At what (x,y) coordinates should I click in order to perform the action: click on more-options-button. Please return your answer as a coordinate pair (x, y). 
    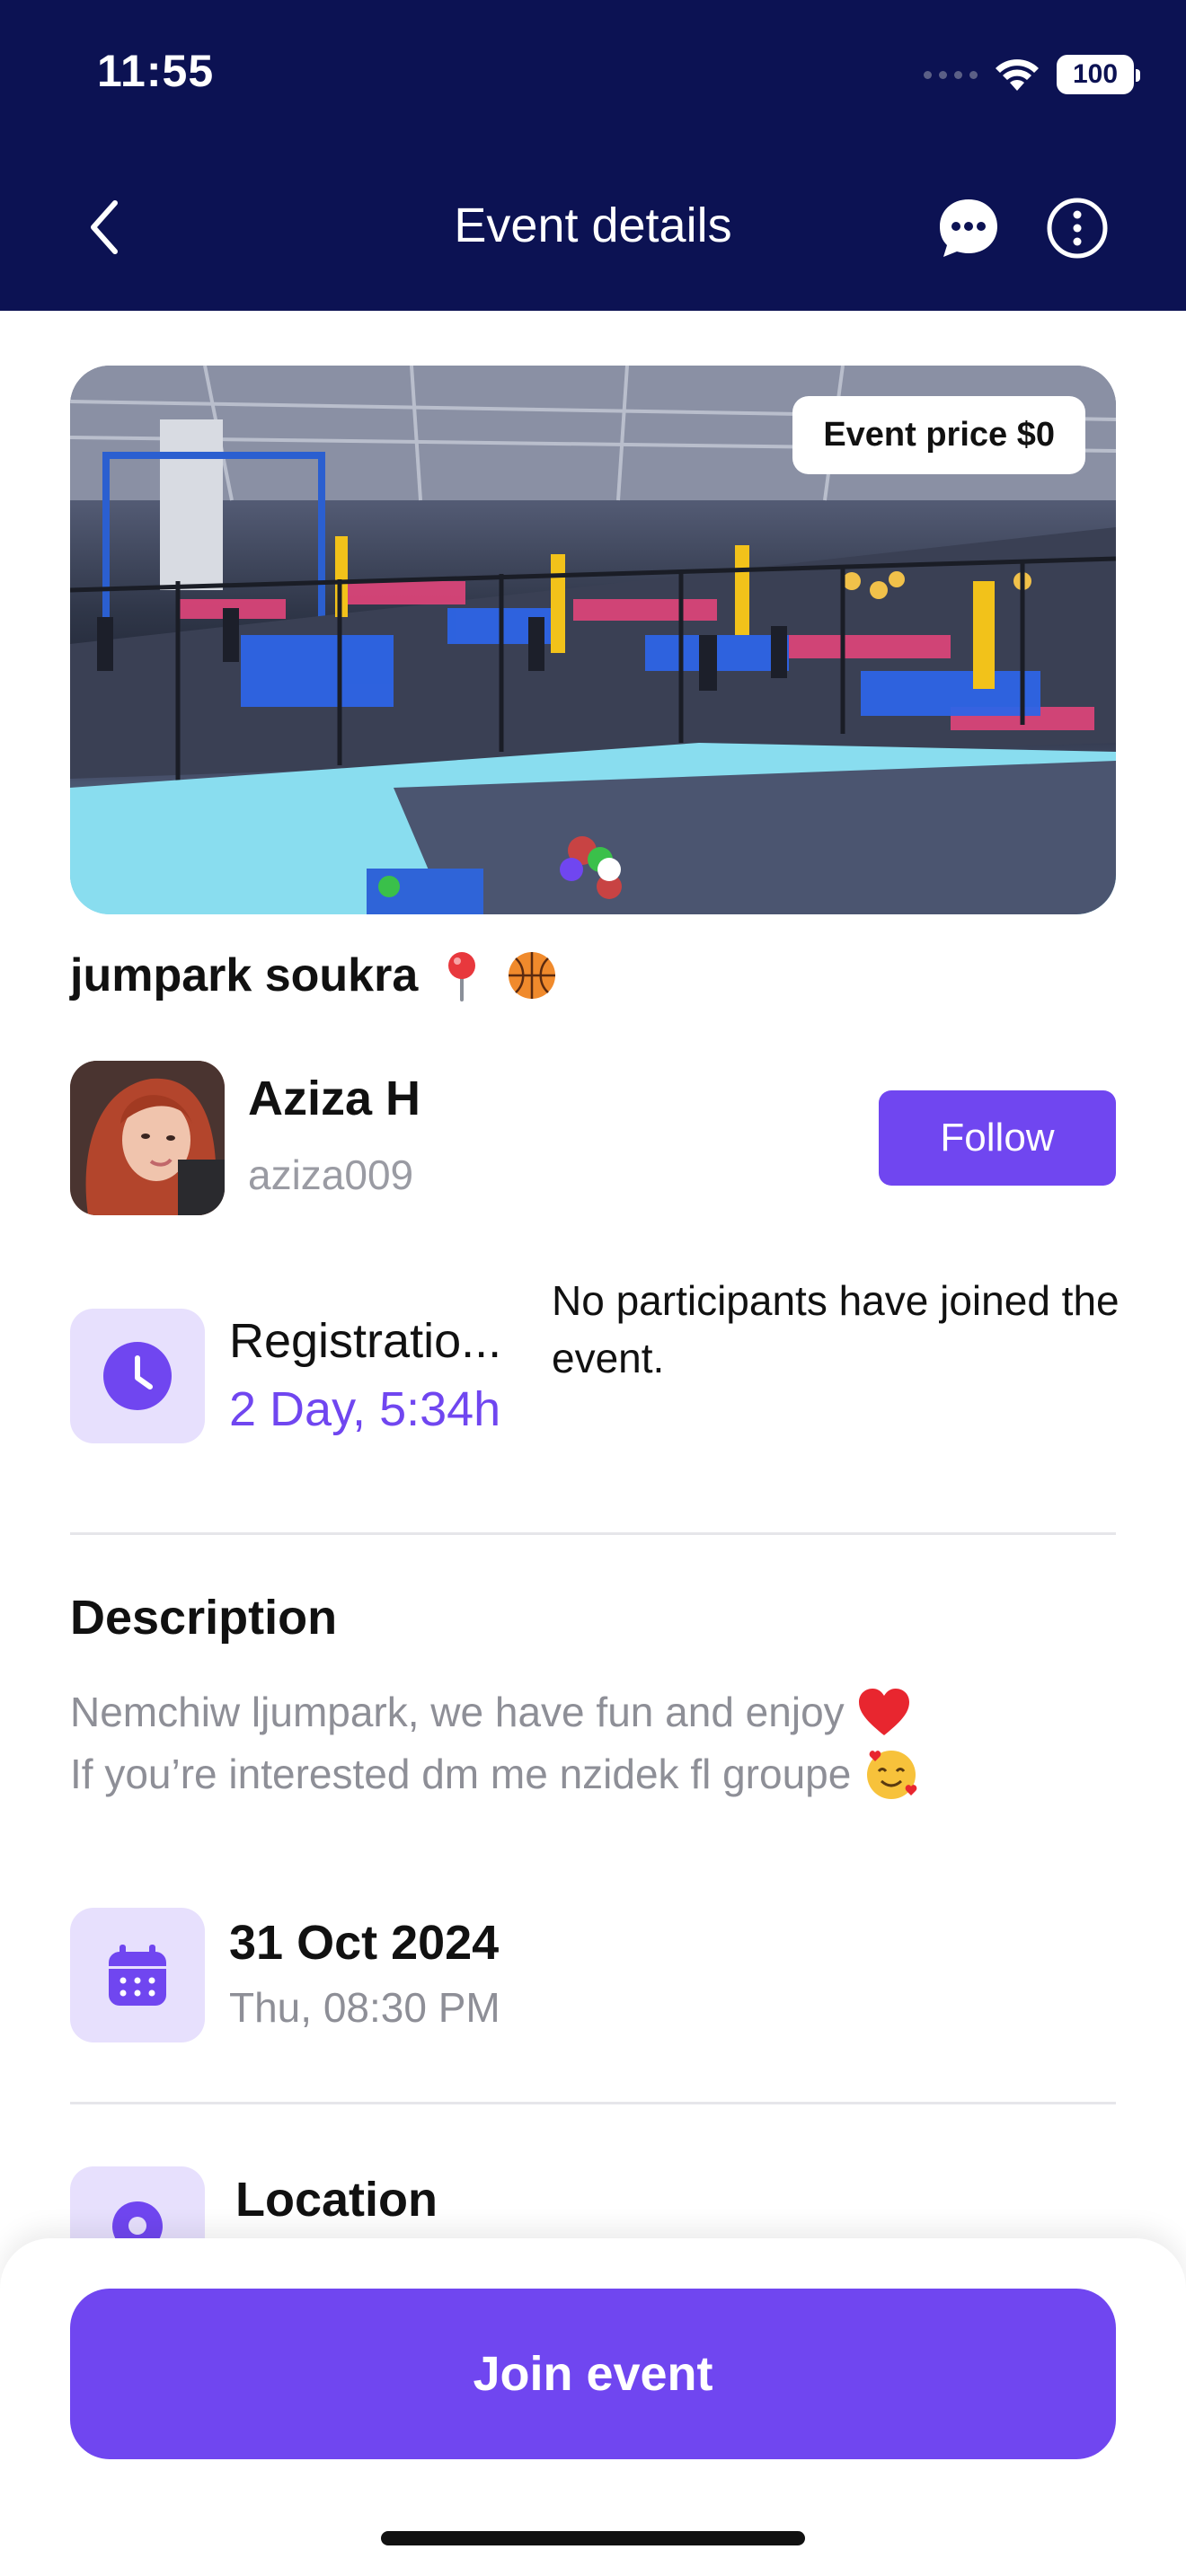
    Looking at the image, I should click on (1077, 228).